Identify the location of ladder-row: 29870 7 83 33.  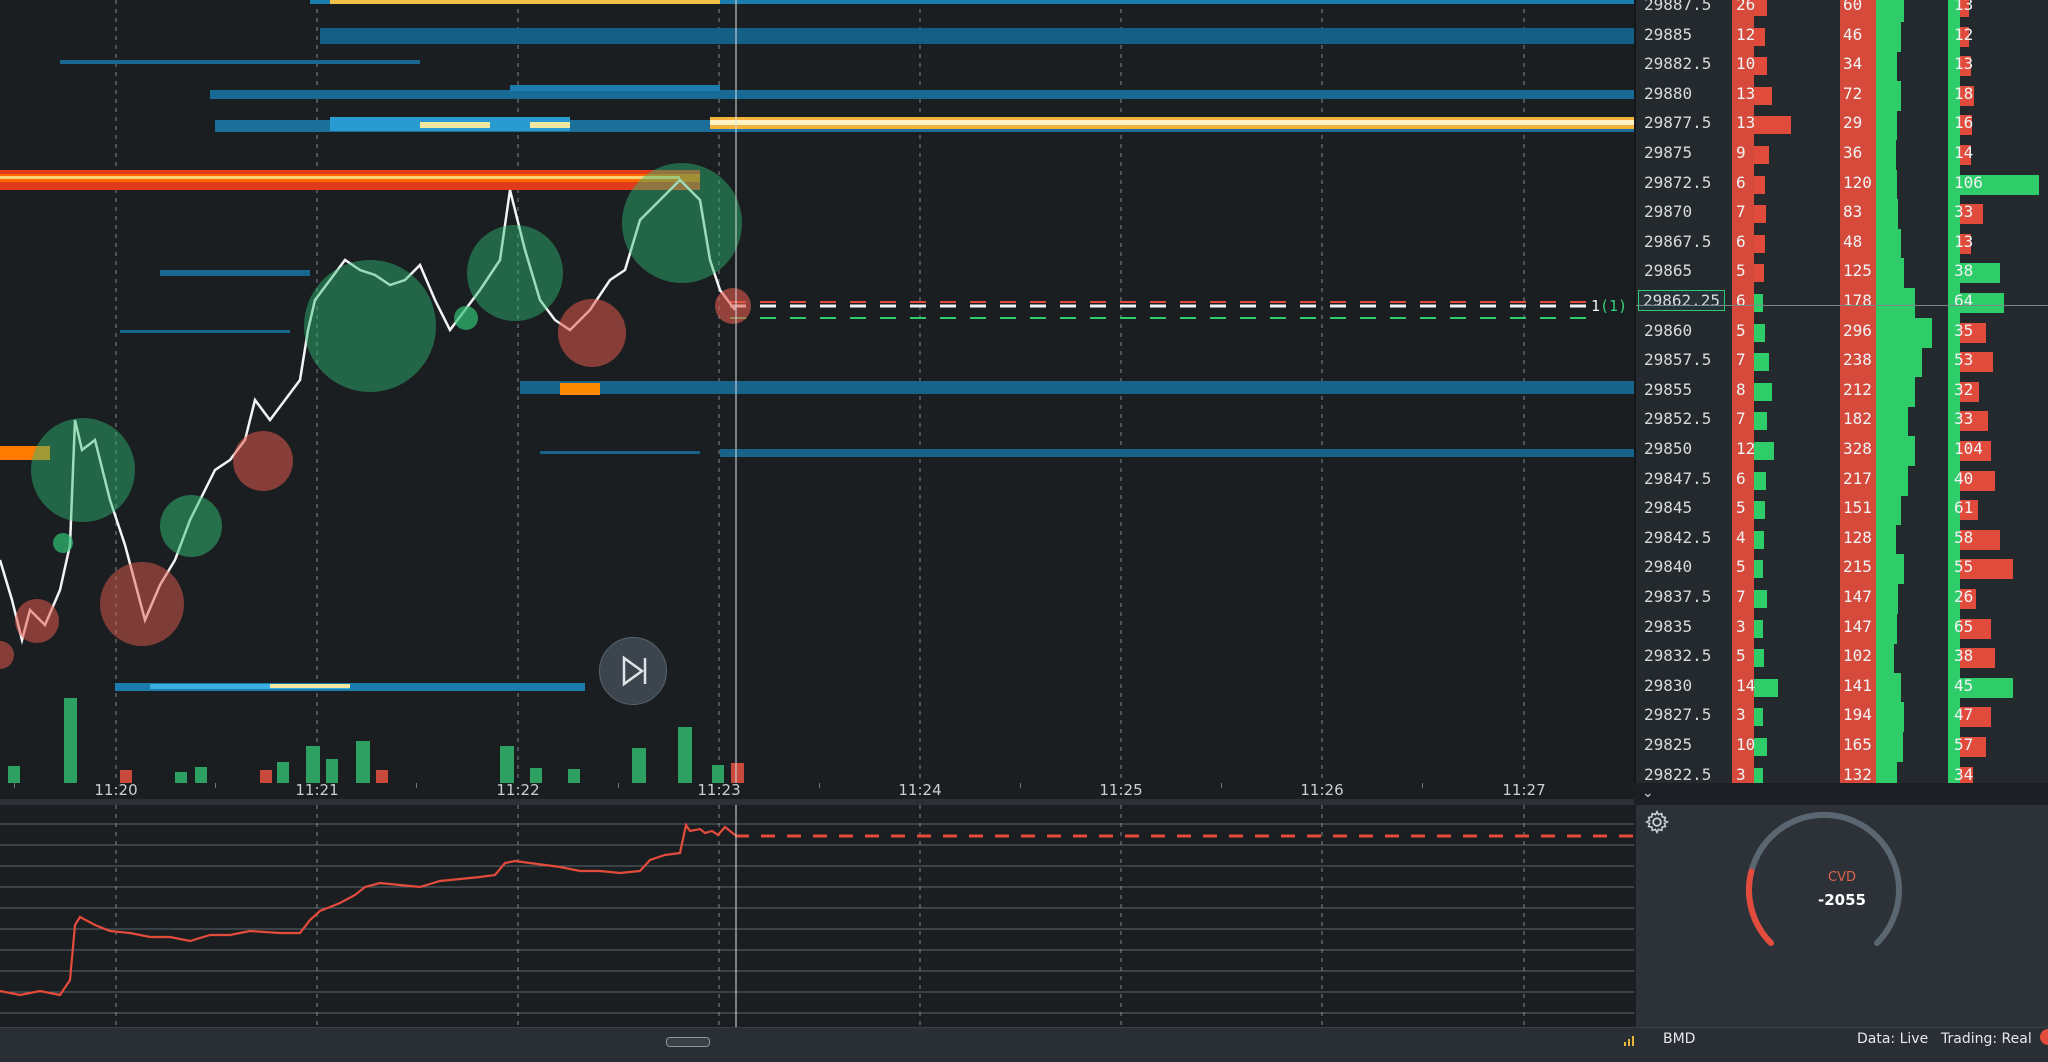
(1842, 214).